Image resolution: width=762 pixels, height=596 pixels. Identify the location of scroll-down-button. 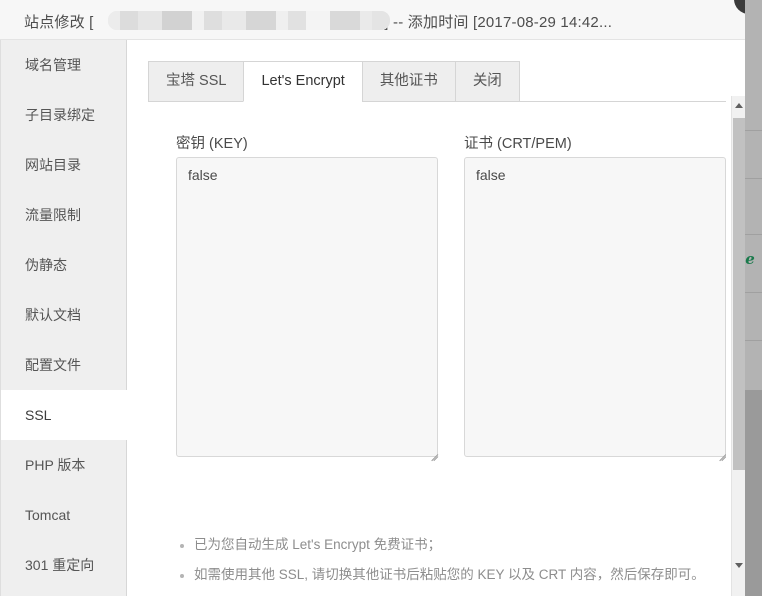
(738, 566).